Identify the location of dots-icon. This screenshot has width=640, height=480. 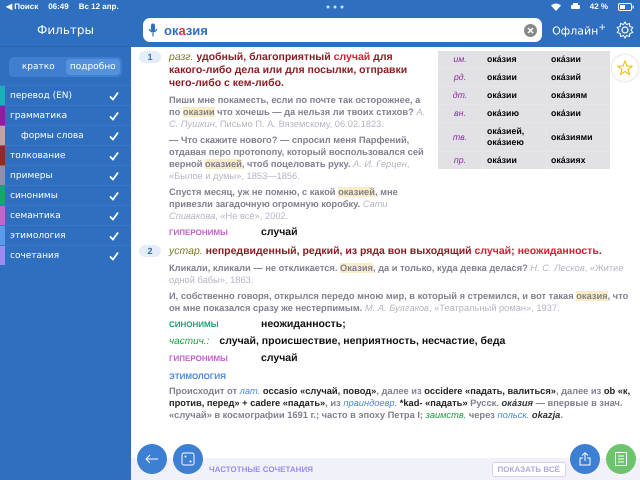
(334, 6).